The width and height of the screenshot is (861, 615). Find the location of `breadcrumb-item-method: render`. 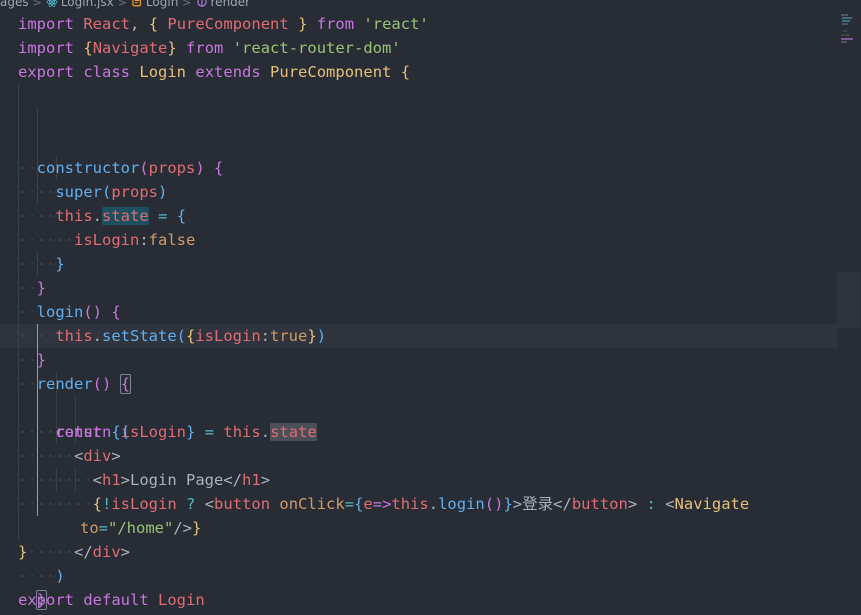

breadcrumb-item-method: render is located at coordinates (223, 4).